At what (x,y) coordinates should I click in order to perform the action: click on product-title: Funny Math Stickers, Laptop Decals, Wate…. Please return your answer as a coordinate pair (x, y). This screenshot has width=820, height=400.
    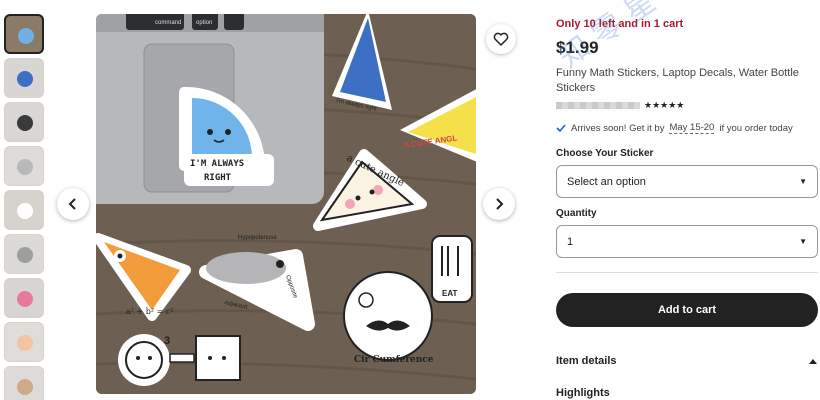
    Looking at the image, I should click on (677, 80).